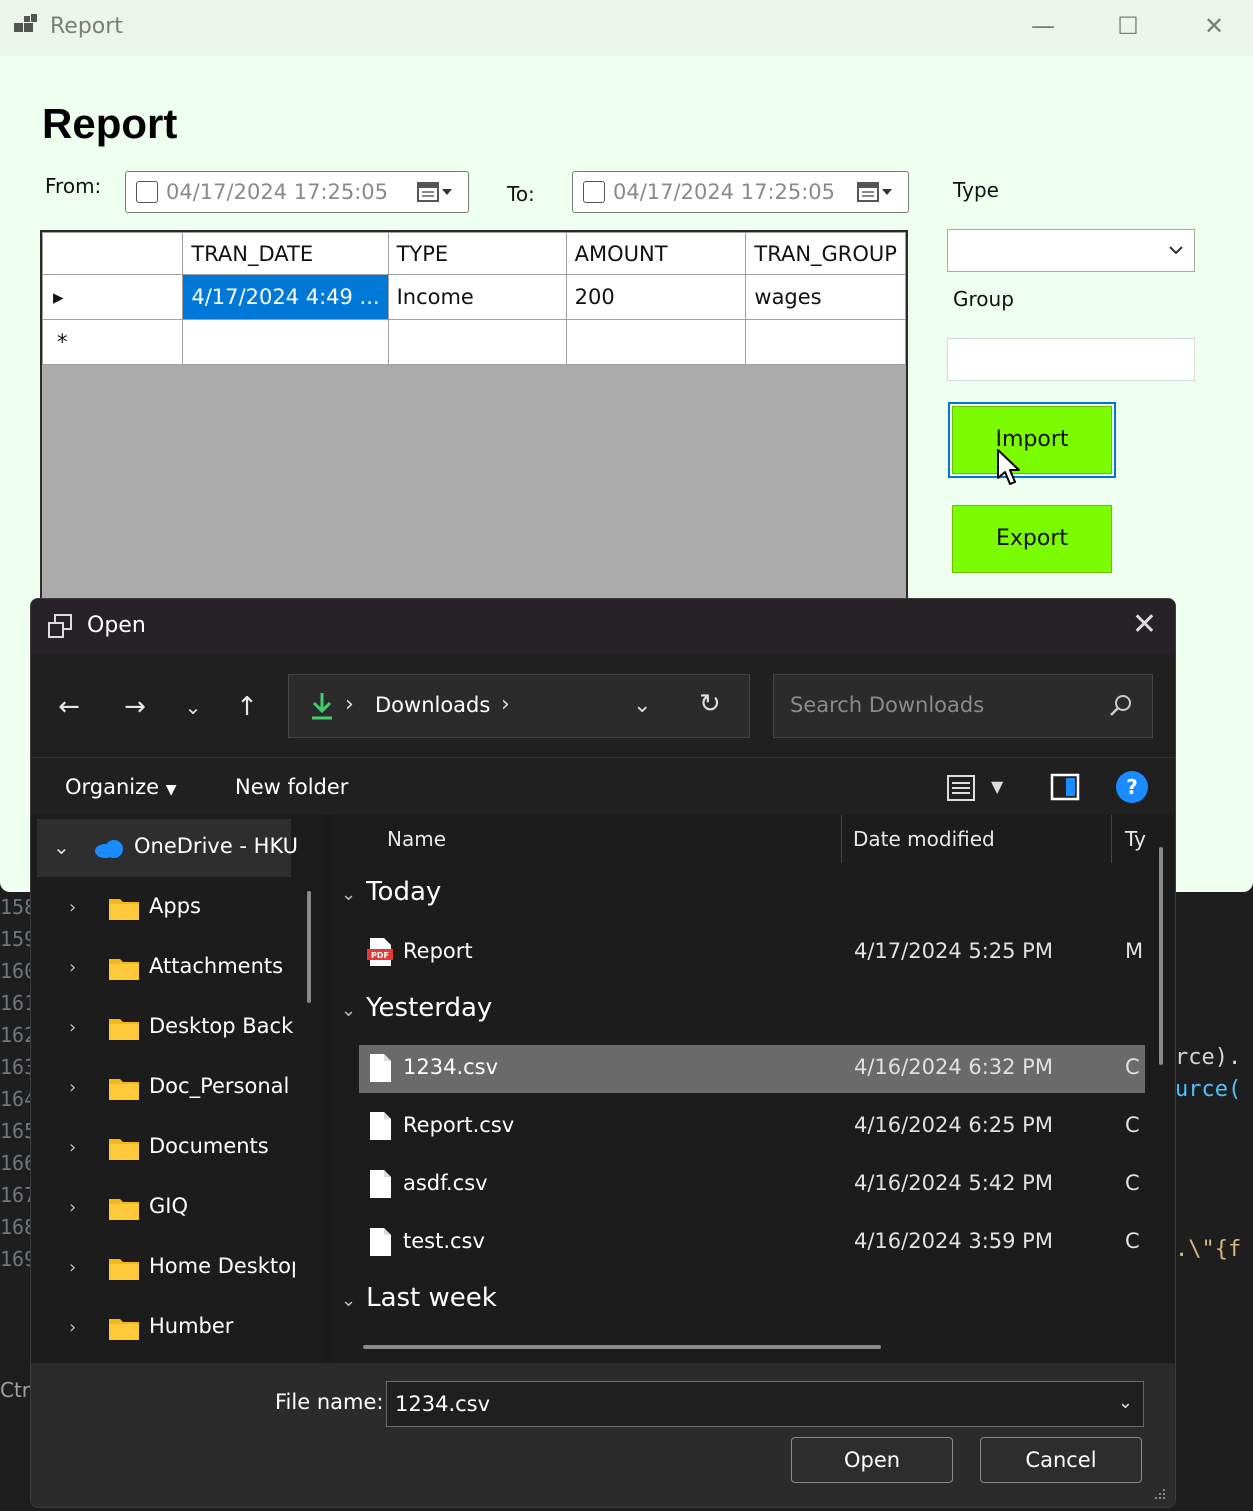 This screenshot has height=1511, width=1253. Describe the element at coordinates (178, 1029) in the screenshot. I see `nav-item-folder: › Desktop Back` at that location.